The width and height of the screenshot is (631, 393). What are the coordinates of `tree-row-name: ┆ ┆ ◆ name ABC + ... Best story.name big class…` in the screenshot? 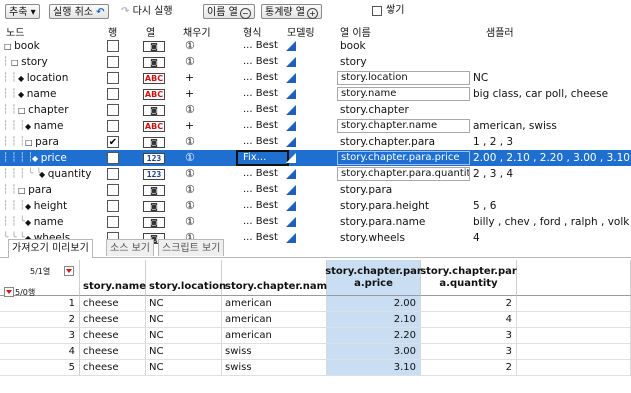 It's located at (315, 94).